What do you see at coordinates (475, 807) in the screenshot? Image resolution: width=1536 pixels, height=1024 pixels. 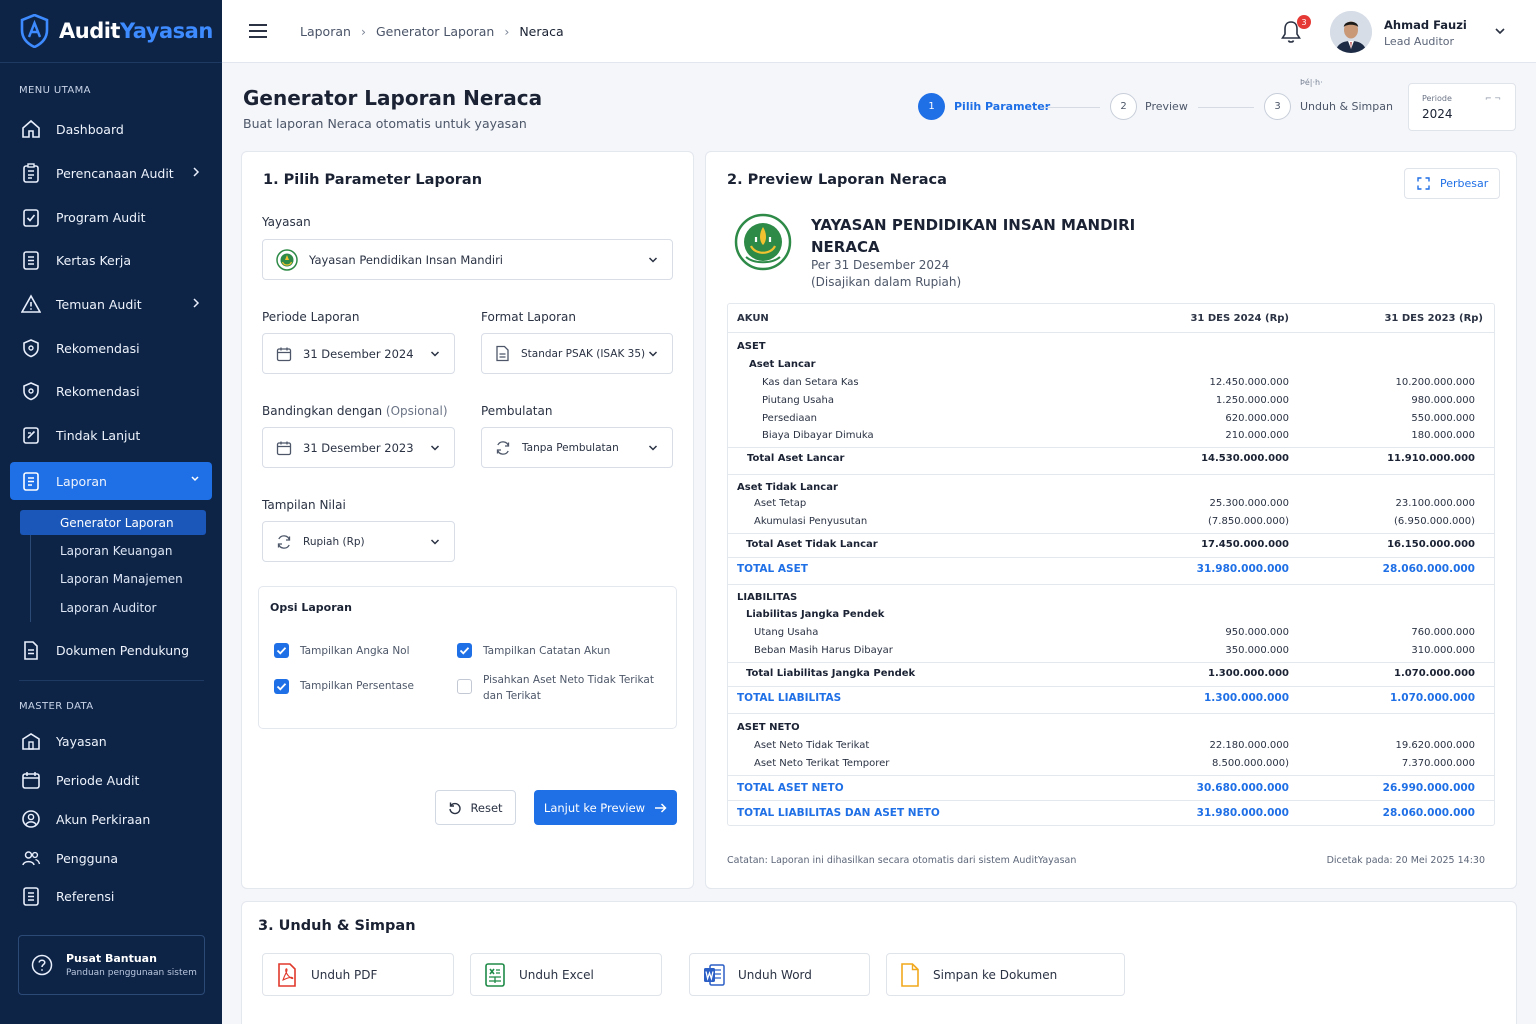 I see `reset-button: Reset` at bounding box center [475, 807].